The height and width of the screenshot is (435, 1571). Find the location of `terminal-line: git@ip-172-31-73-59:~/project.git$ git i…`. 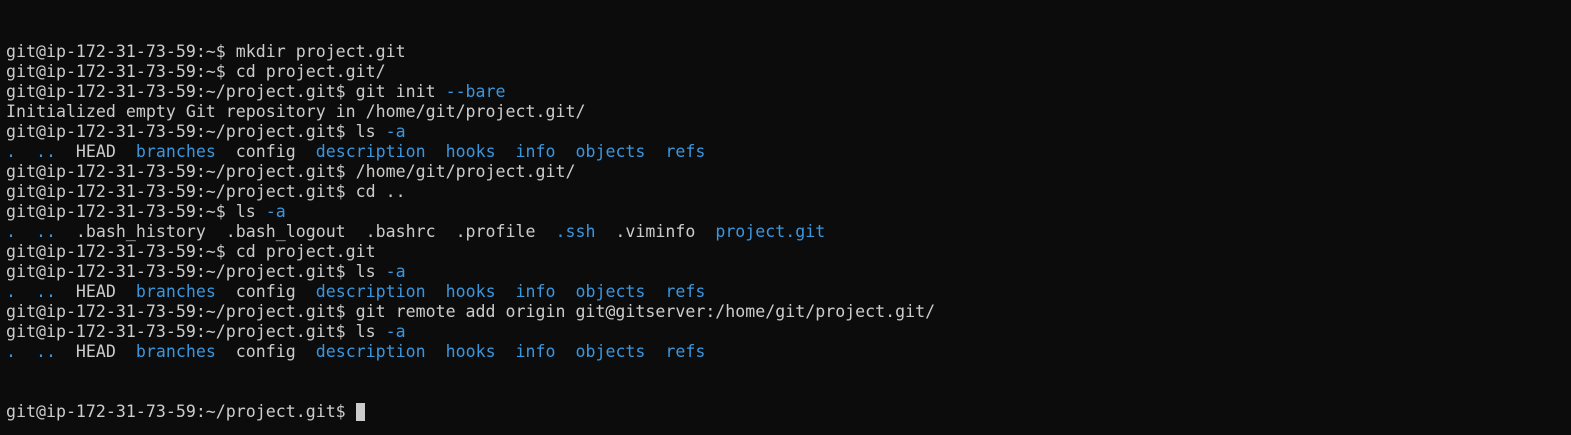

terminal-line: git@ip-172-31-73-59:~/project.git$ git i… is located at coordinates (788, 92).